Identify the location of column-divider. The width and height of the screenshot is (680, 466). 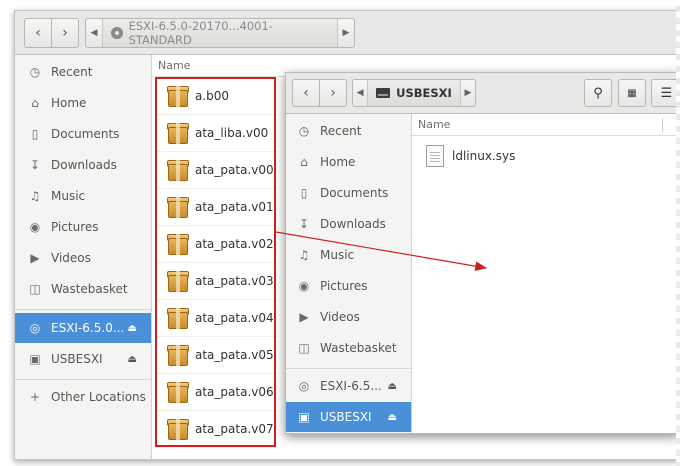
(662, 125).